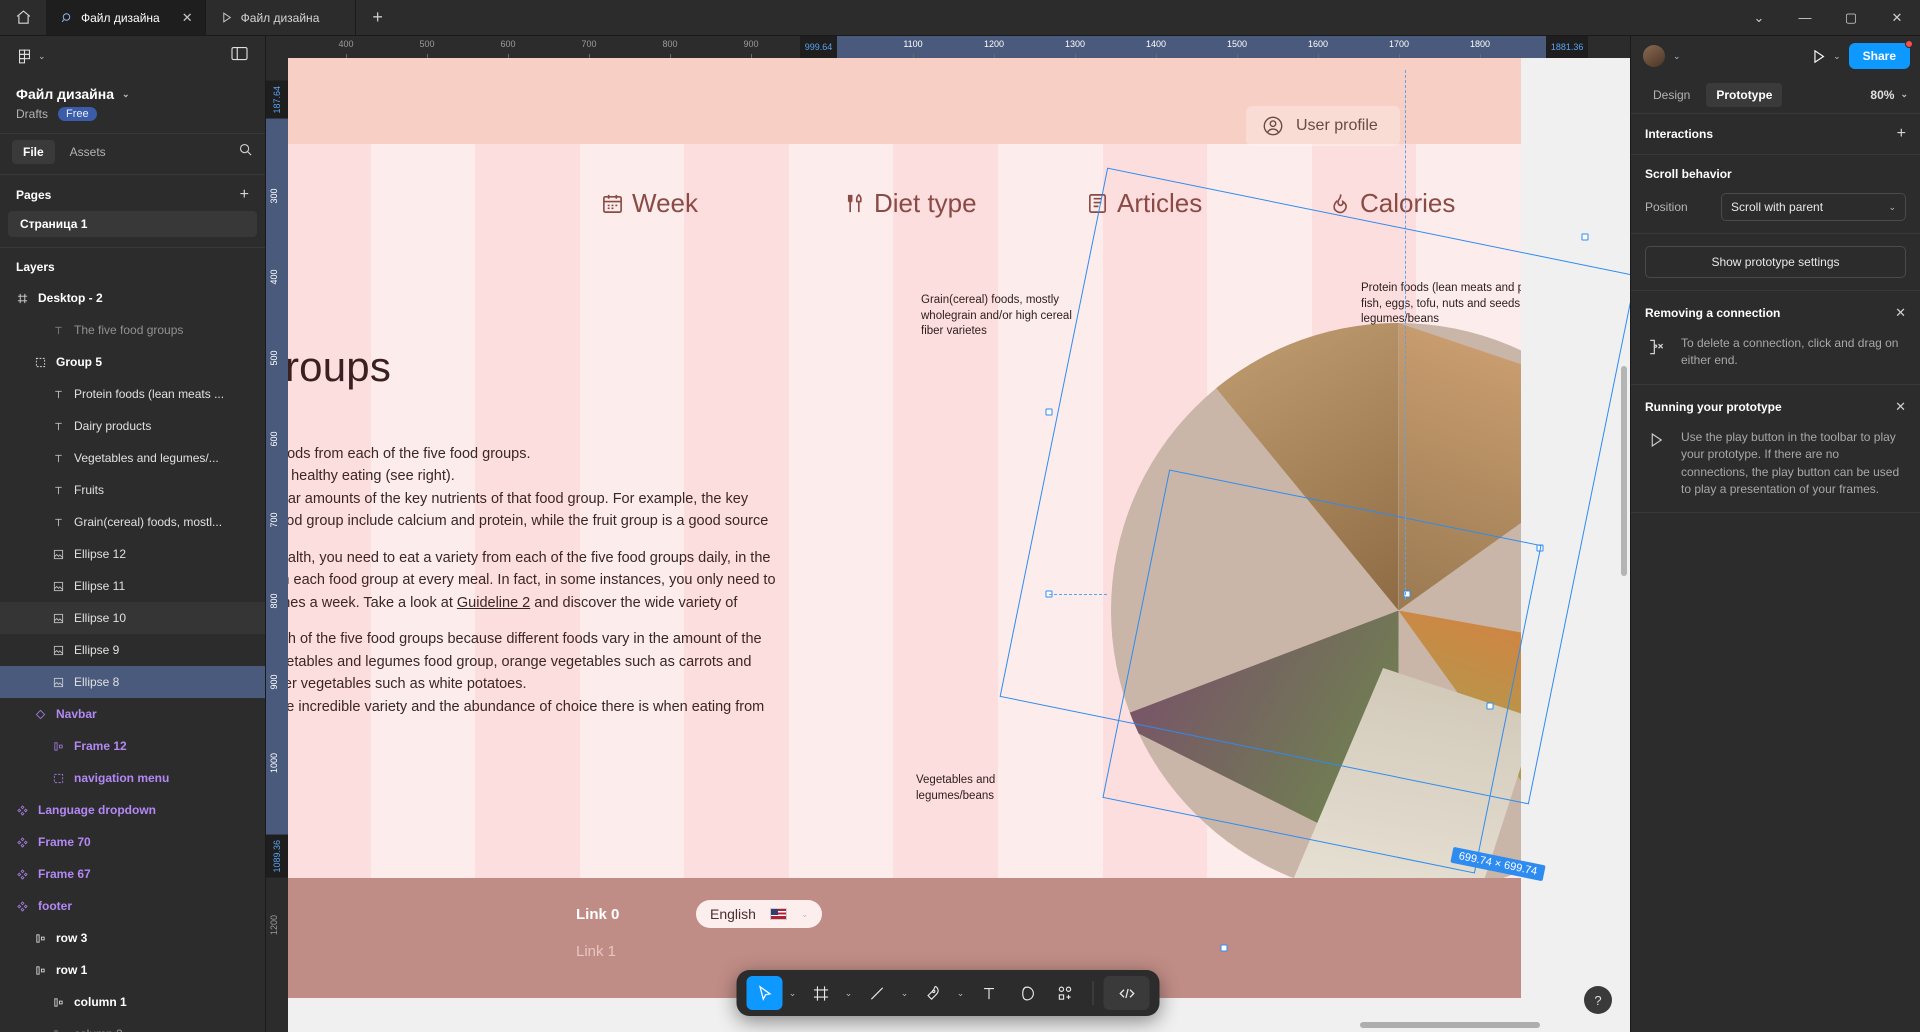  Describe the element at coordinates (132, 682) in the screenshot. I see `layer-row: Ellipse 8` at that location.